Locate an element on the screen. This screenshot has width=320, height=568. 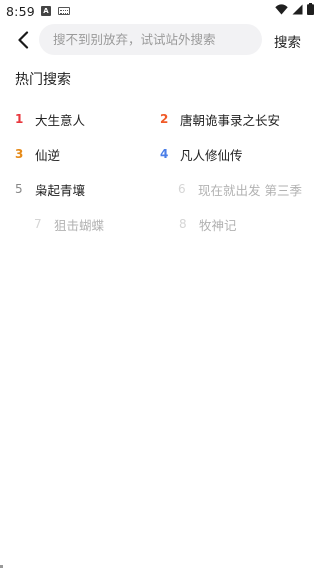
hot-search-item-title: 唐朝诡事录之长安 is located at coordinates (230, 120).